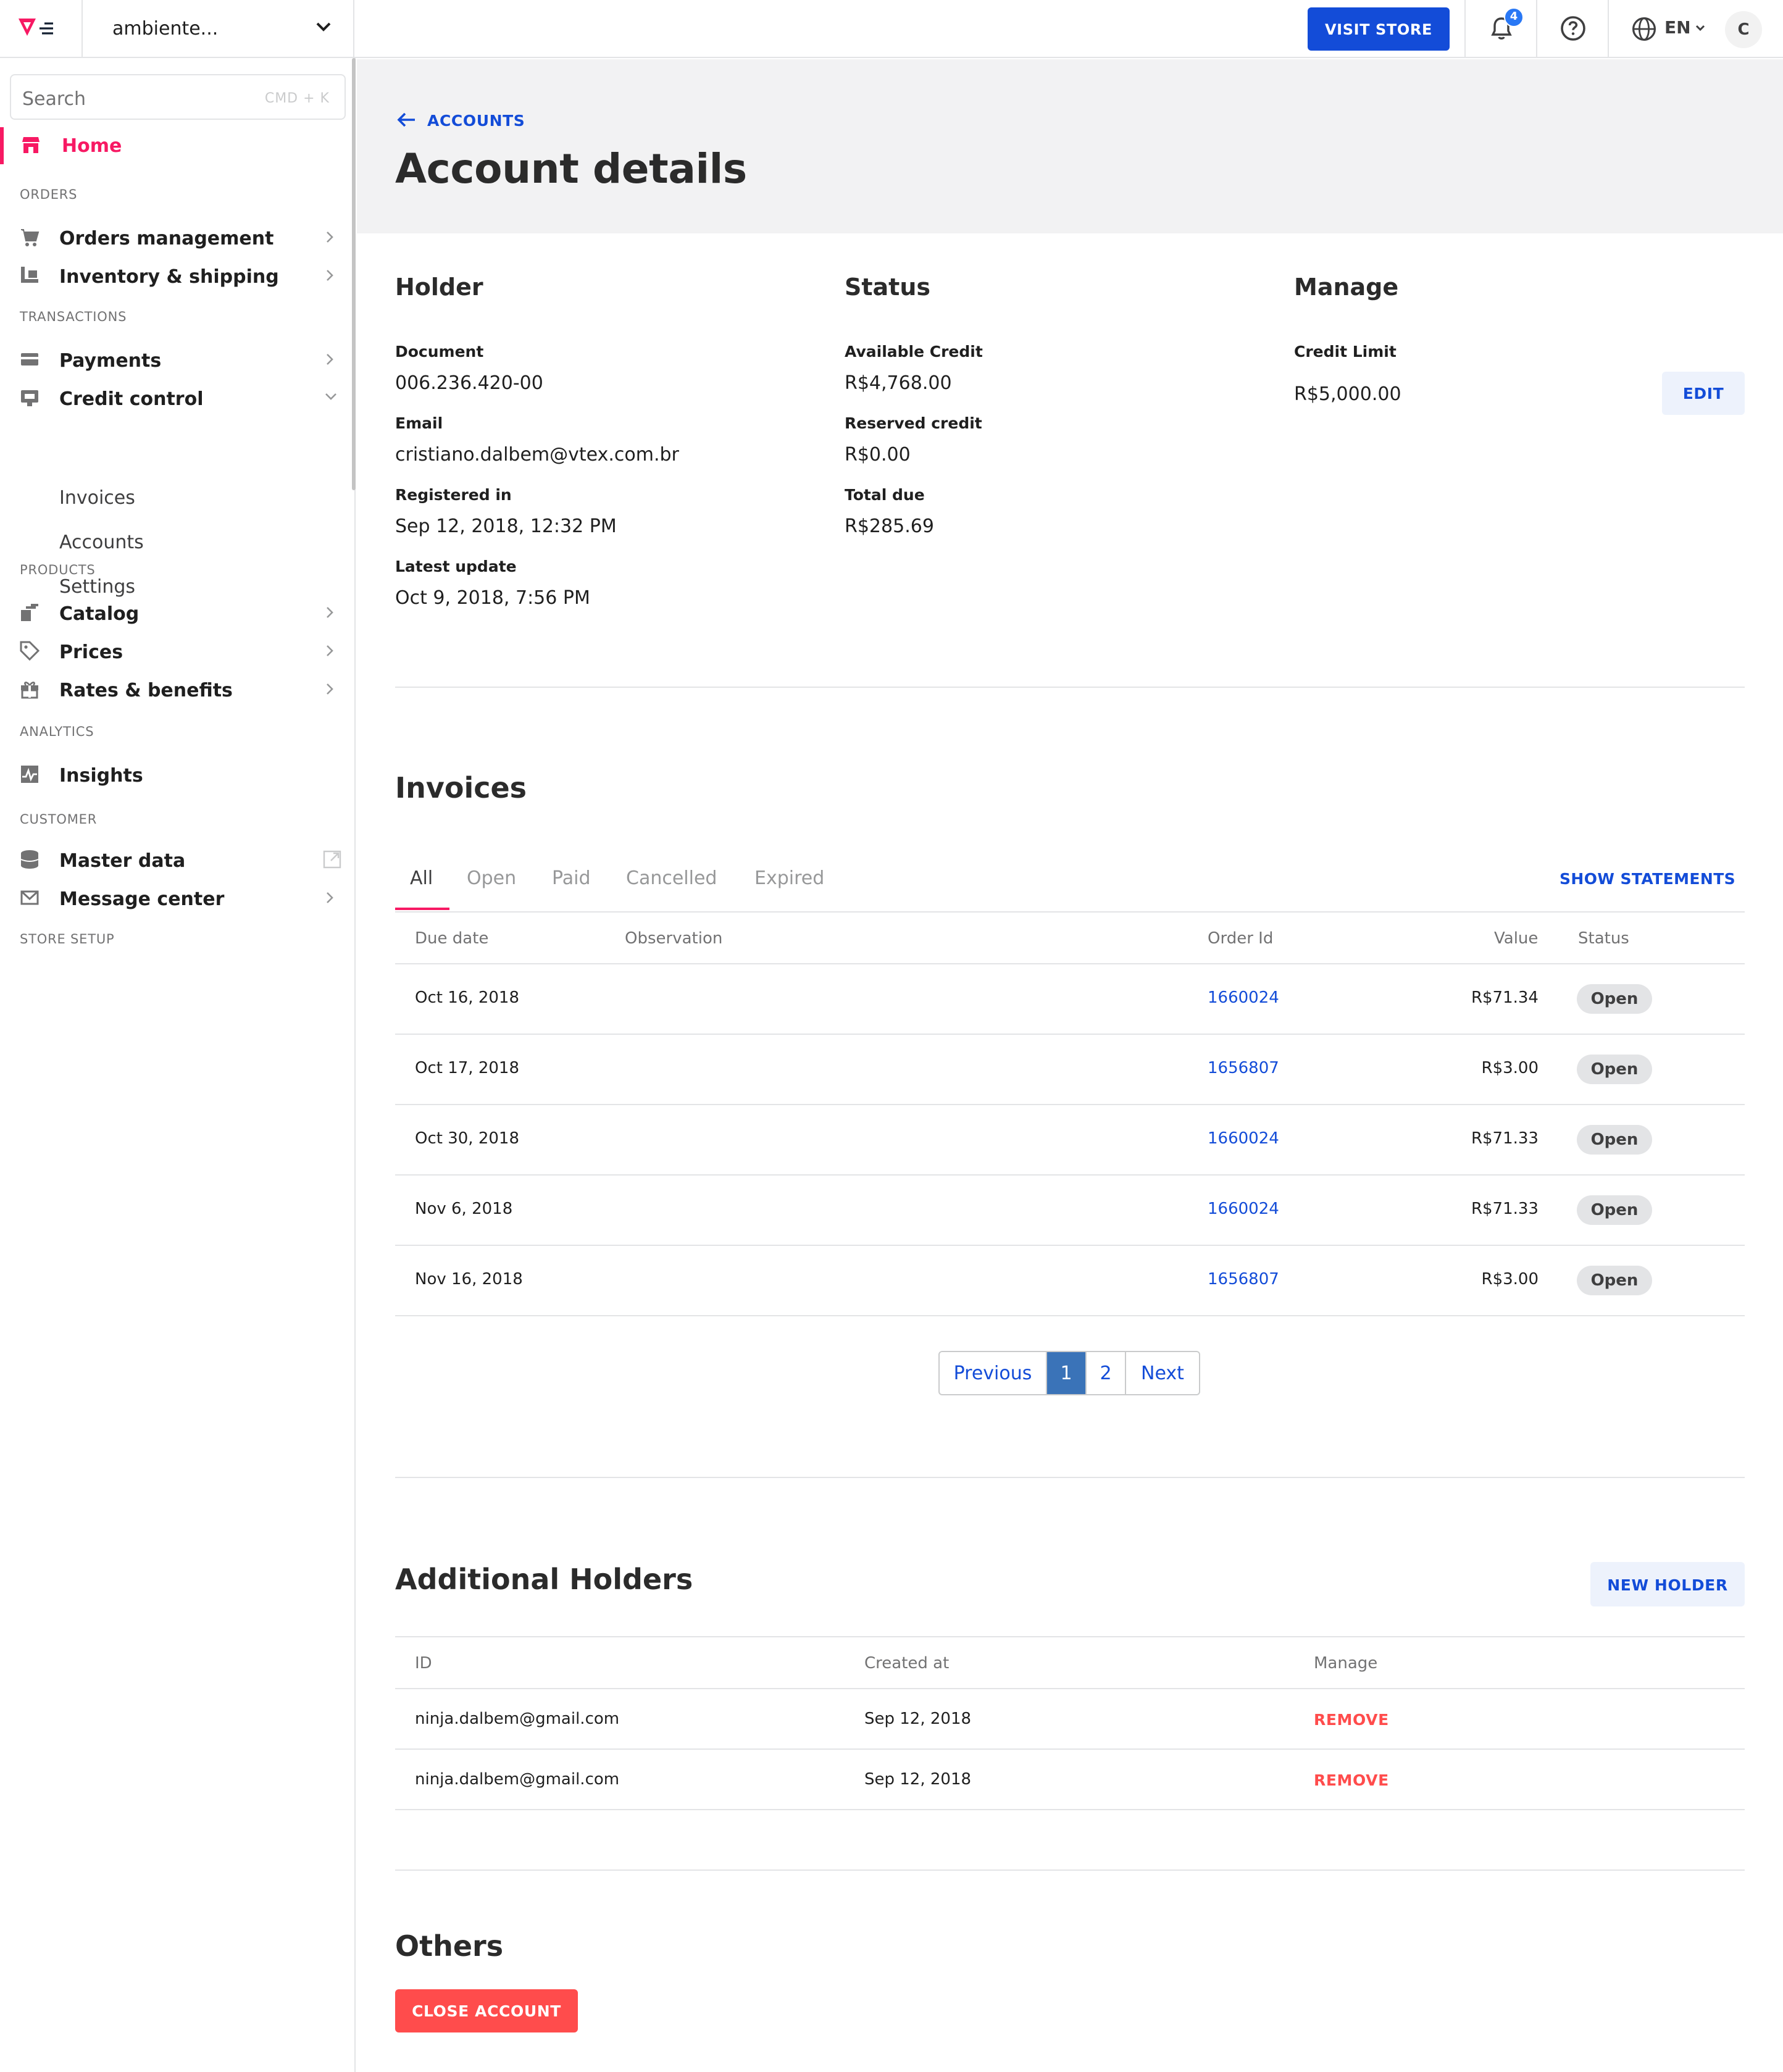 The width and height of the screenshot is (1783, 2072). Describe the element at coordinates (30, 651) in the screenshot. I see `tag-icon` at that location.